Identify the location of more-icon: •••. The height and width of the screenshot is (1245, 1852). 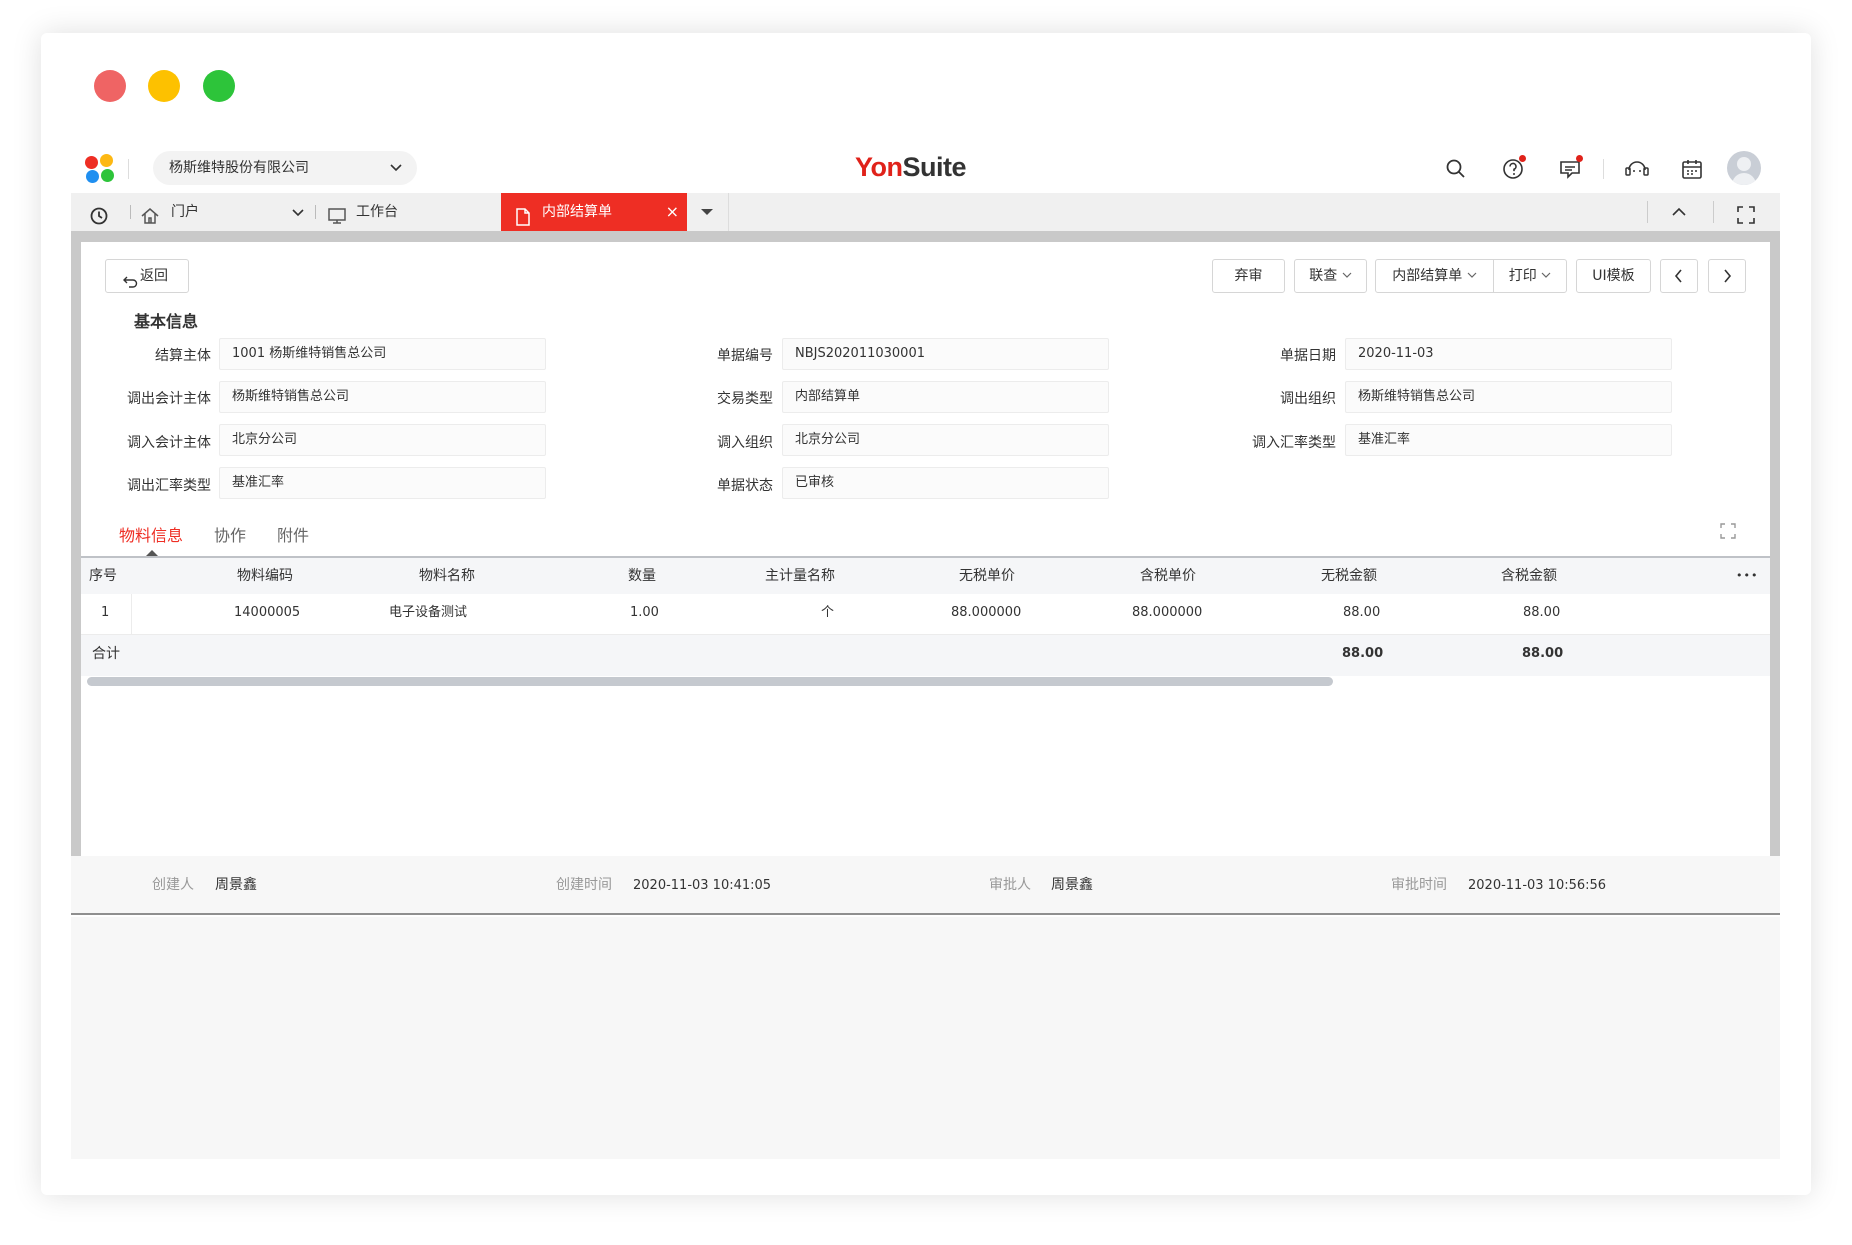
(1747, 576).